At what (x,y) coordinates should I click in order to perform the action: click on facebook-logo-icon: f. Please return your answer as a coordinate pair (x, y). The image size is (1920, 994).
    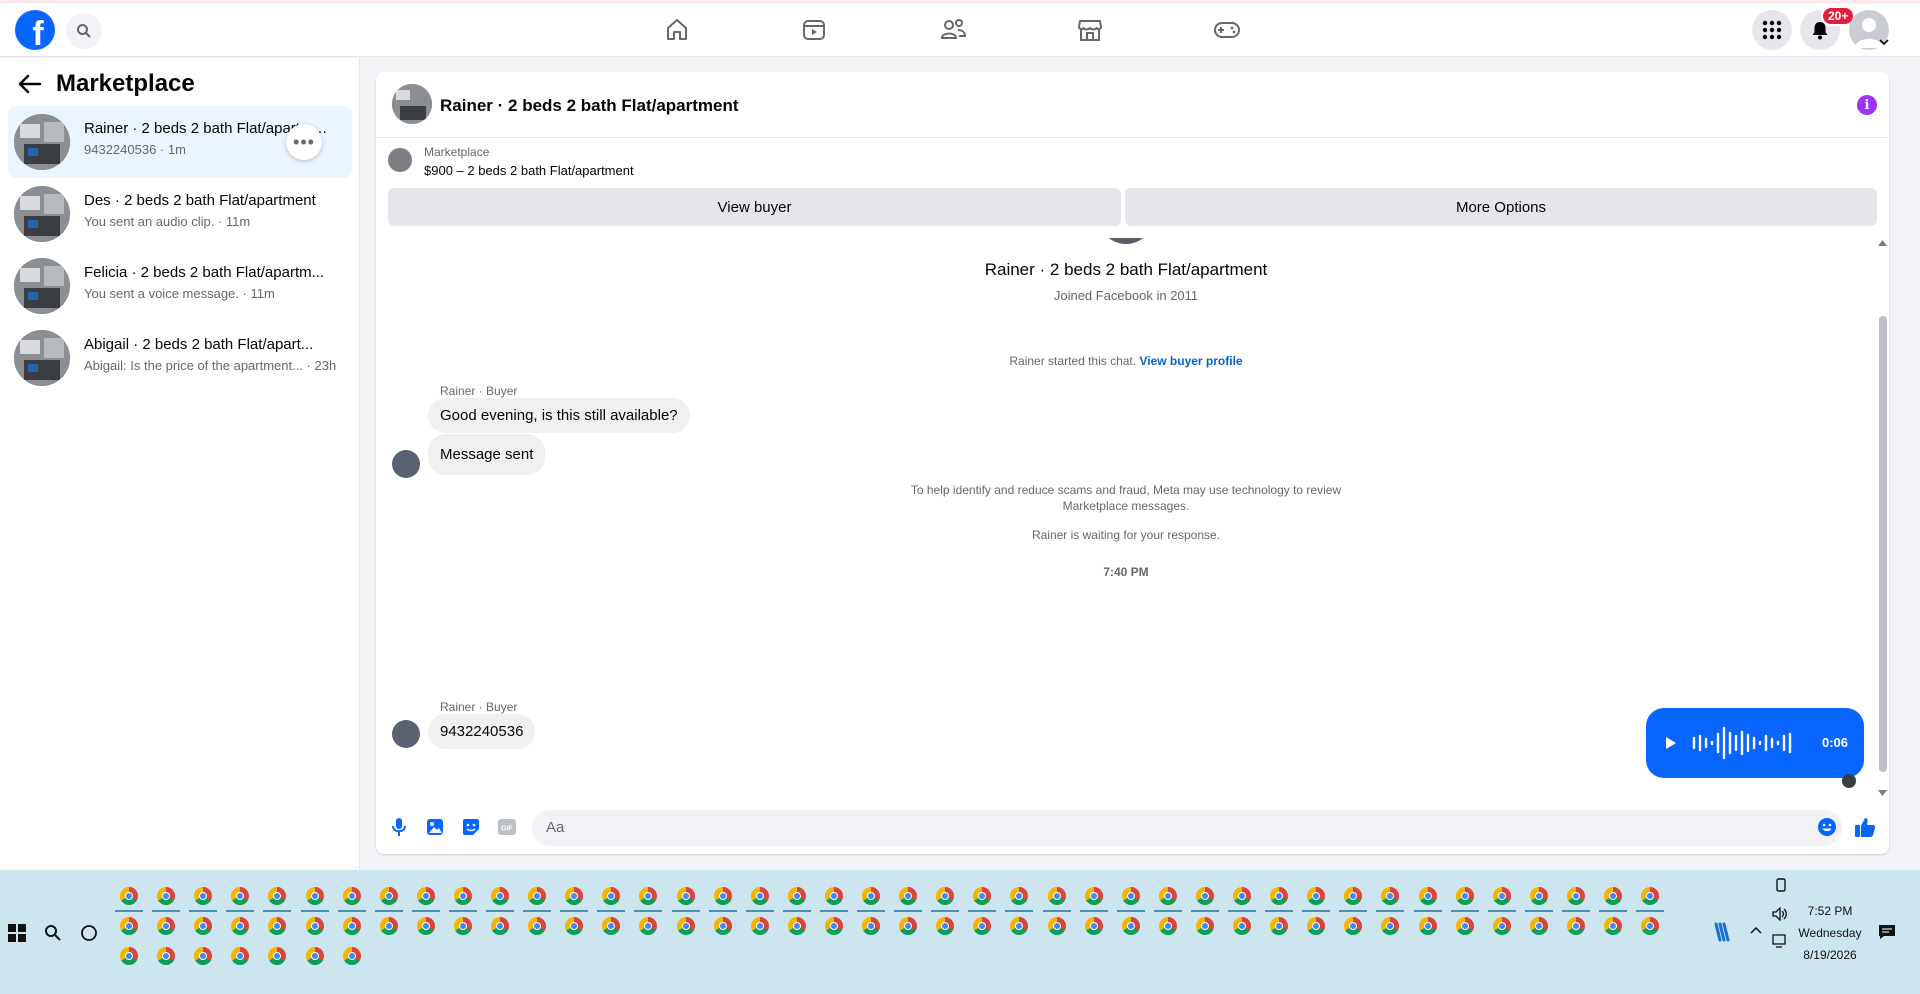
    Looking at the image, I should click on (35, 30).